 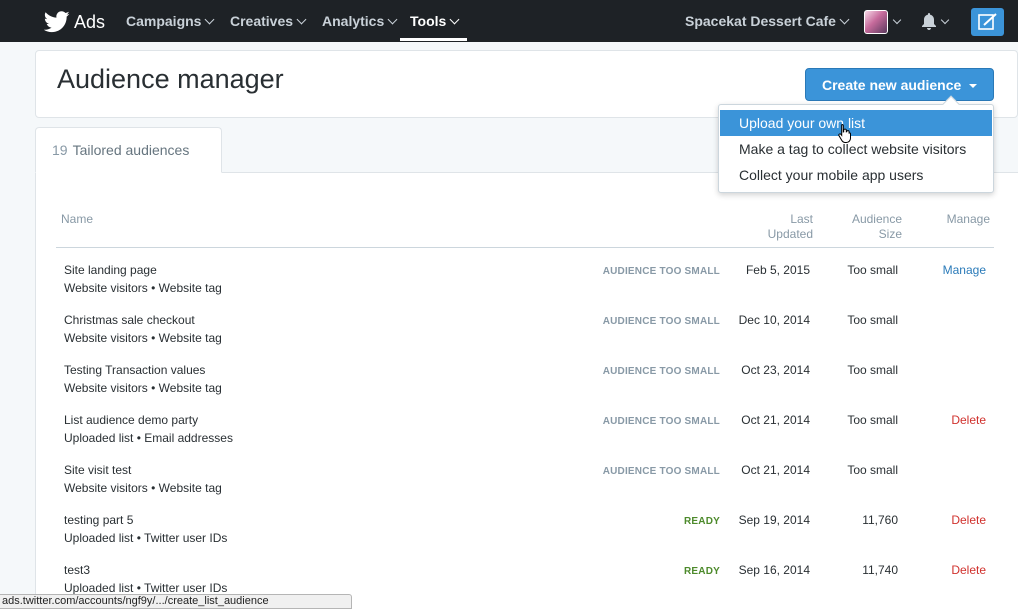 I want to click on column-header-last-updated: Last Updated, so click(x=782, y=227).